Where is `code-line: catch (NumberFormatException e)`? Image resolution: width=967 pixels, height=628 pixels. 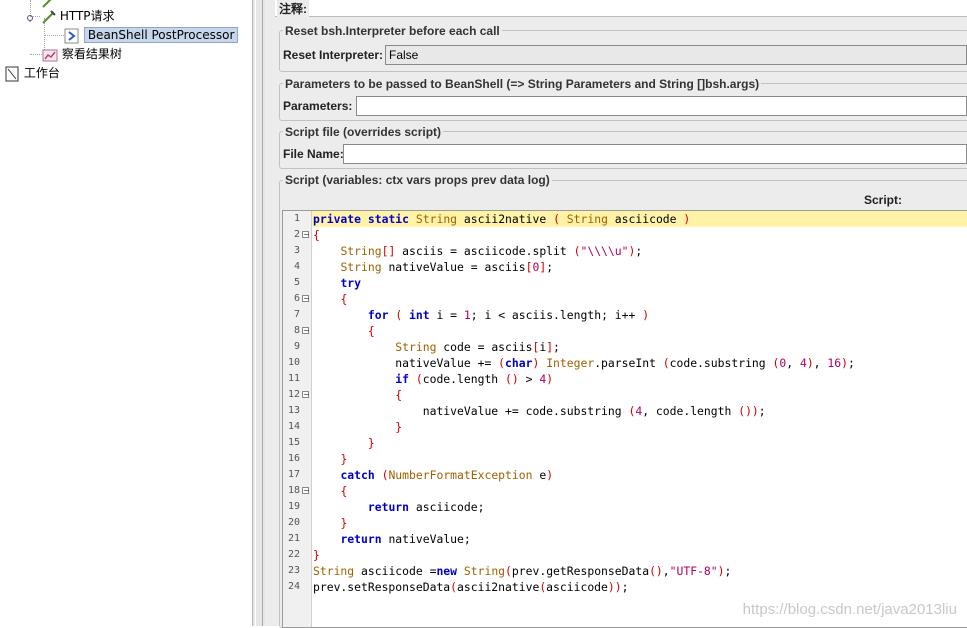 code-line: catch (NumberFormatException e) is located at coordinates (433, 475).